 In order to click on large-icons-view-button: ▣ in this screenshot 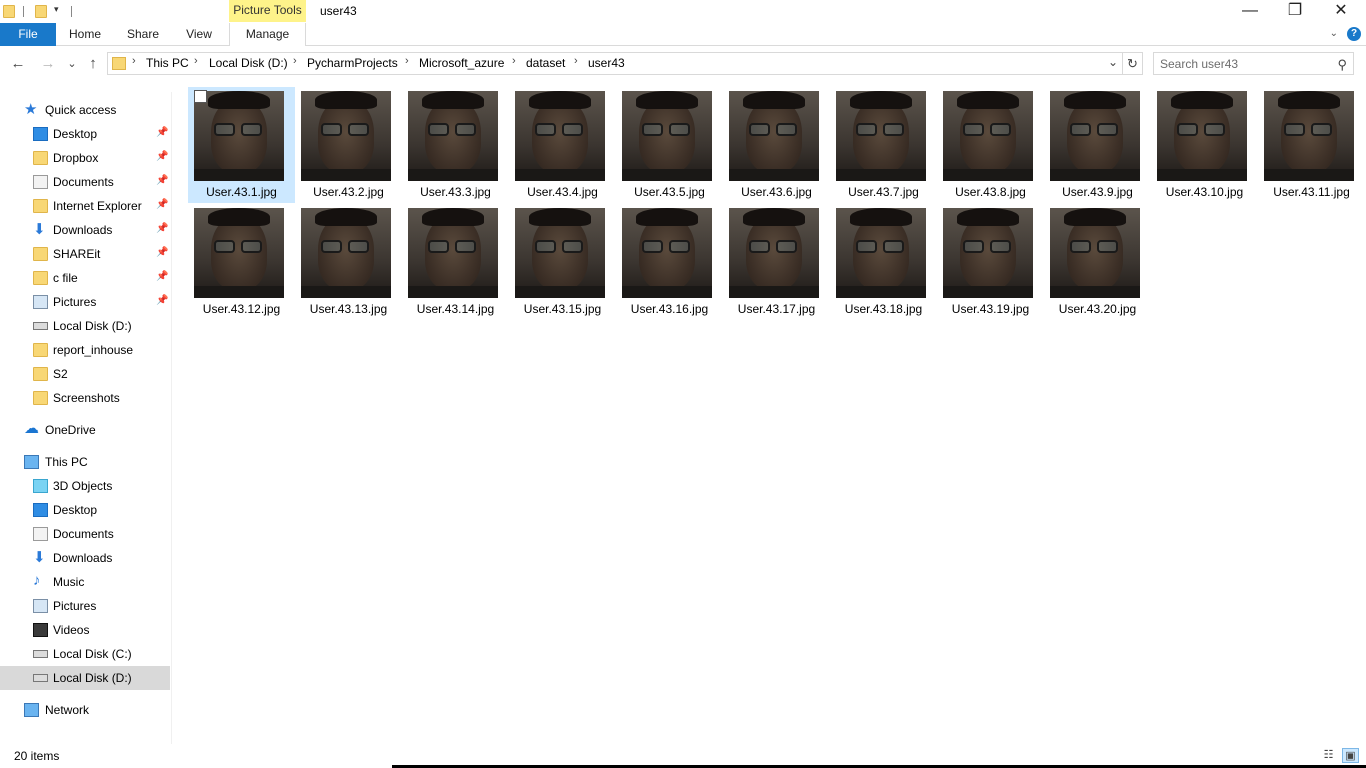, I will do `click(1350, 755)`.